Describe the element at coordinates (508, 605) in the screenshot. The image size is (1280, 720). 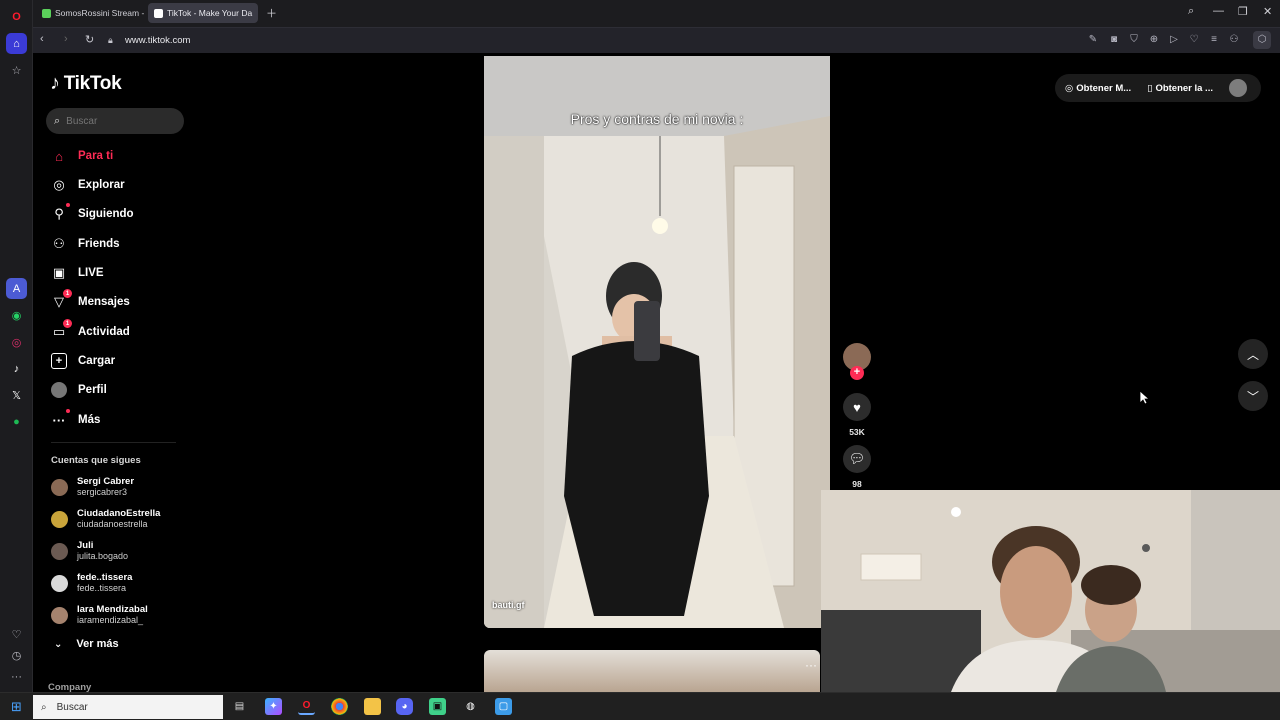
I see `video-author: bauti.gf` at that location.